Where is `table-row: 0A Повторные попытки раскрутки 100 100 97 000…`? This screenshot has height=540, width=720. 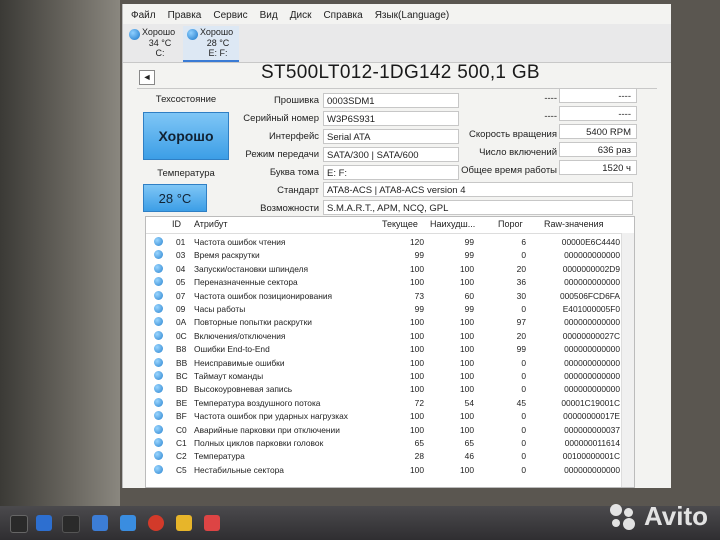 table-row: 0A Повторные попытки раскрутки 100 100 97 000… is located at coordinates (390, 321).